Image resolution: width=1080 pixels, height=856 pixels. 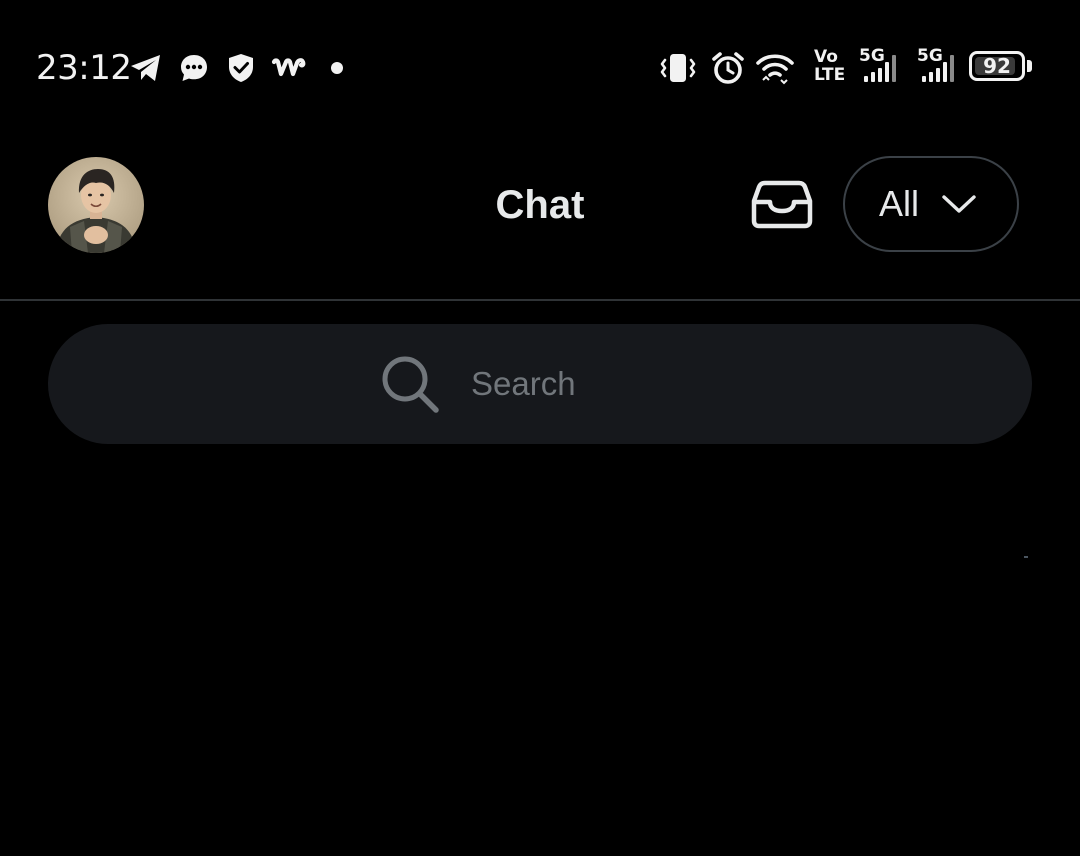 What do you see at coordinates (728, 68) in the screenshot?
I see `alarm-icon` at bounding box center [728, 68].